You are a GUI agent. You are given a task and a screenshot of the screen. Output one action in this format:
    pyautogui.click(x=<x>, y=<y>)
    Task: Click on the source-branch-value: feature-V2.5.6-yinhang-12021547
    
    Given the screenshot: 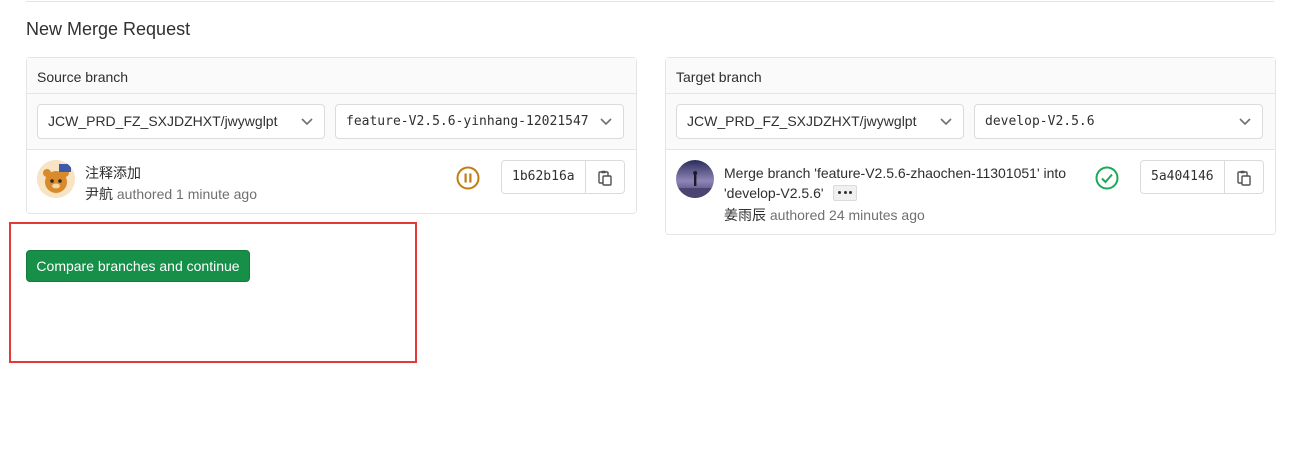 What is the action you would take?
    pyautogui.click(x=467, y=121)
    